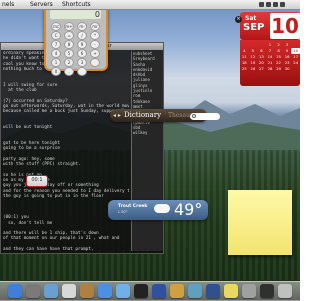  I want to click on calculator-key: 6, so click(82, 53).